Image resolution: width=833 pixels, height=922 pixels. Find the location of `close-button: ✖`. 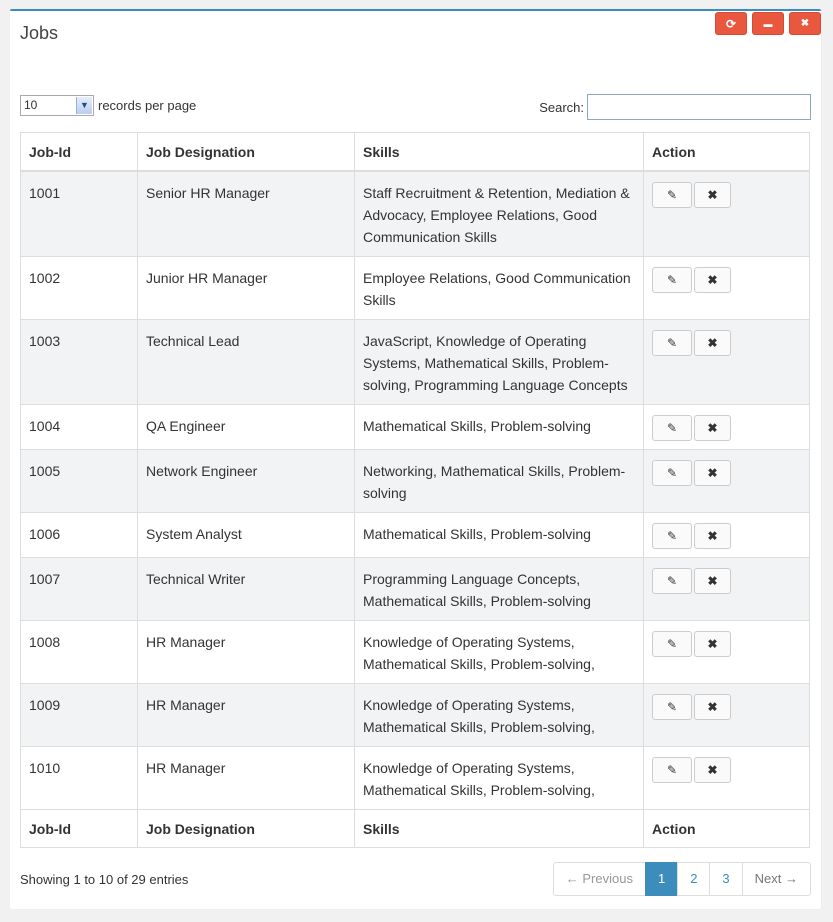

close-button: ✖ is located at coordinates (805, 23).